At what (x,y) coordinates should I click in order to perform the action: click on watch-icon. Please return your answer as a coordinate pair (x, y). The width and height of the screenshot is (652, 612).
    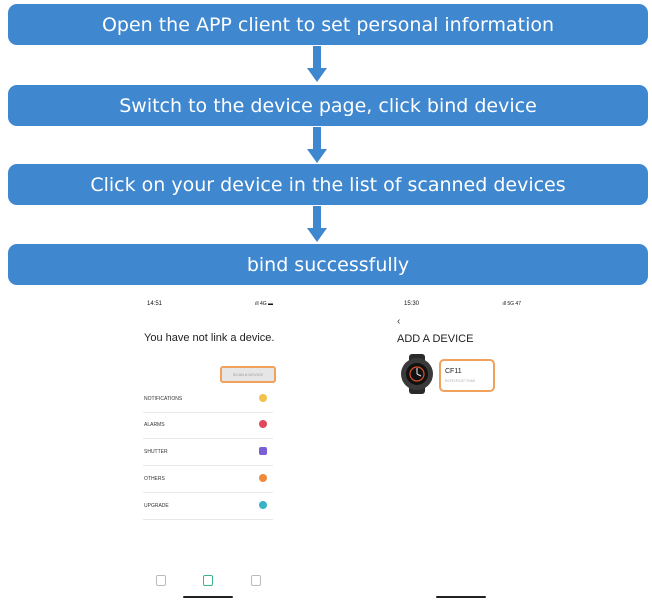
    Looking at the image, I should click on (417, 374).